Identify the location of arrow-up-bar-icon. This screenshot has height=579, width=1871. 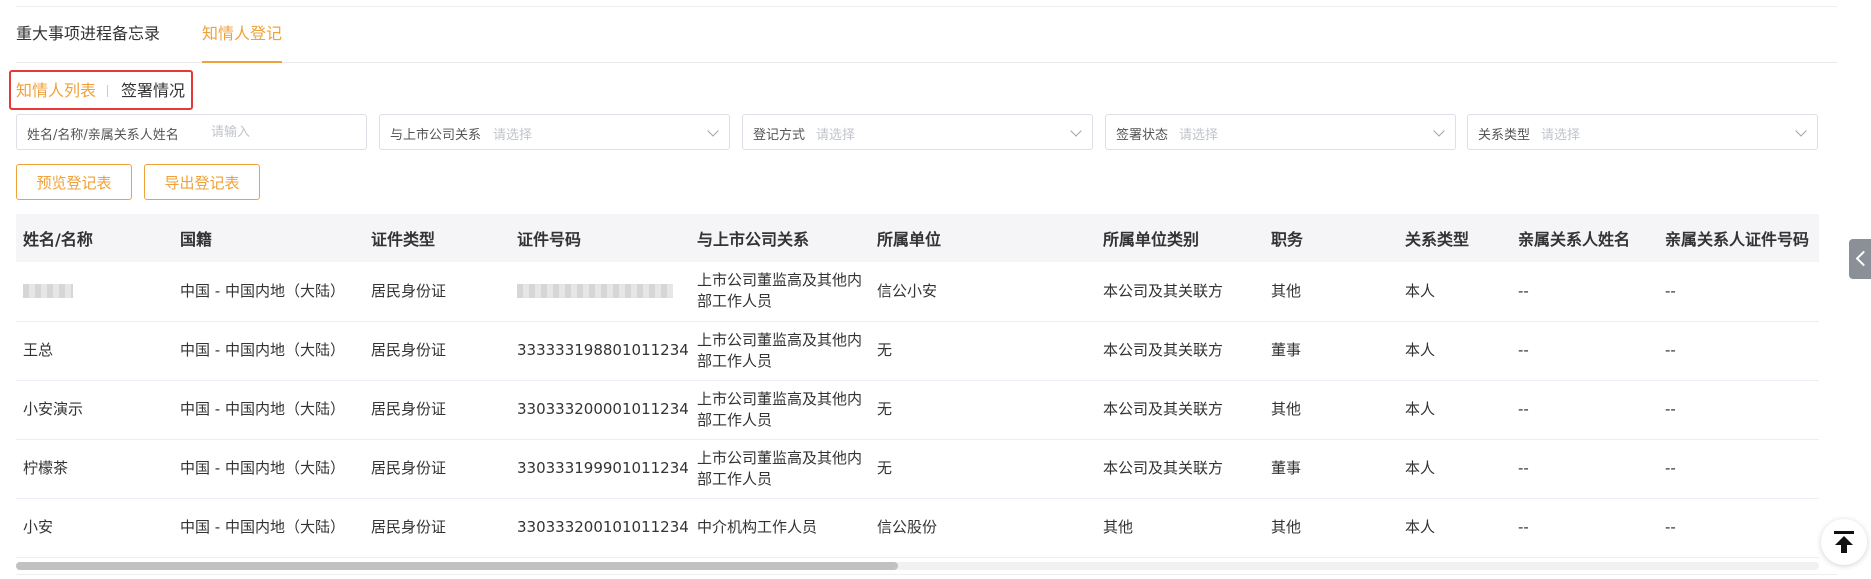
(1844, 542).